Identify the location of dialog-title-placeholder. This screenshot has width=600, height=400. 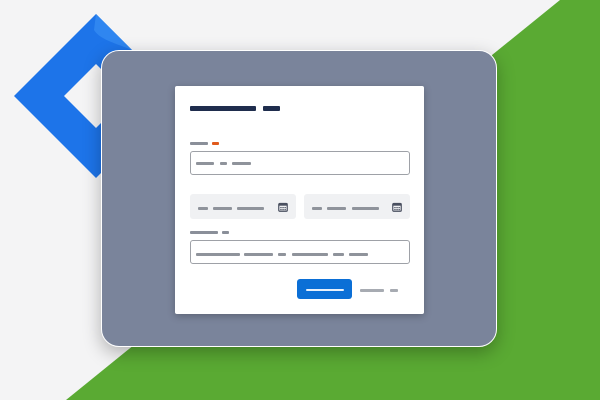
(223, 108).